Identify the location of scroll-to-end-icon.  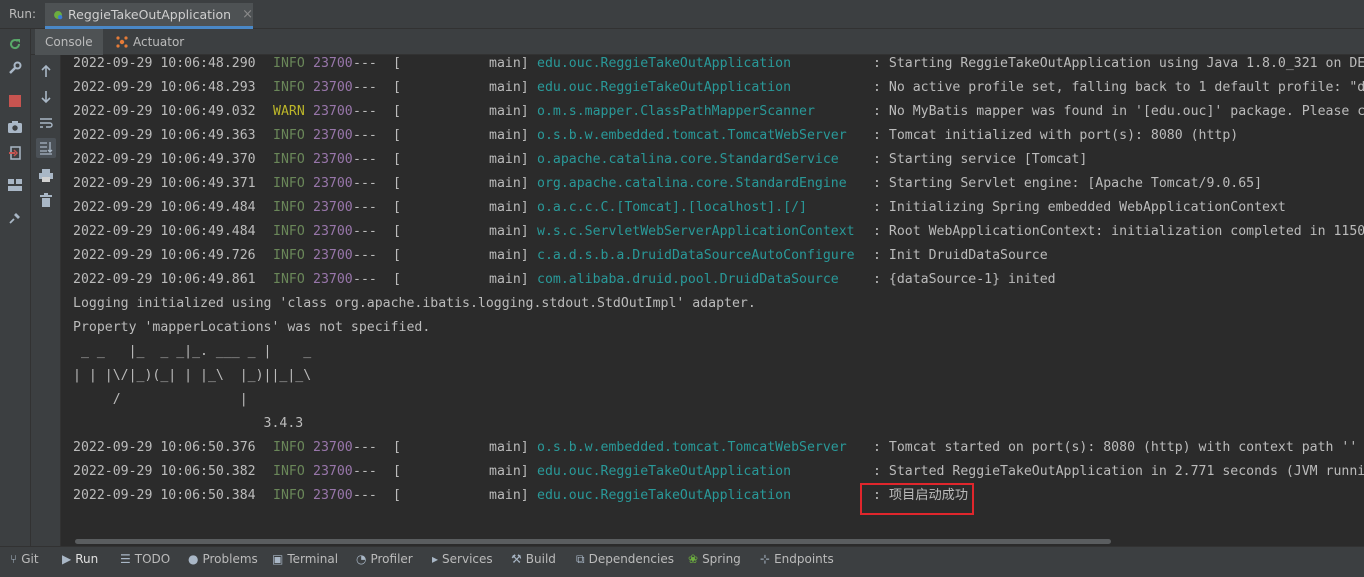
(46, 148).